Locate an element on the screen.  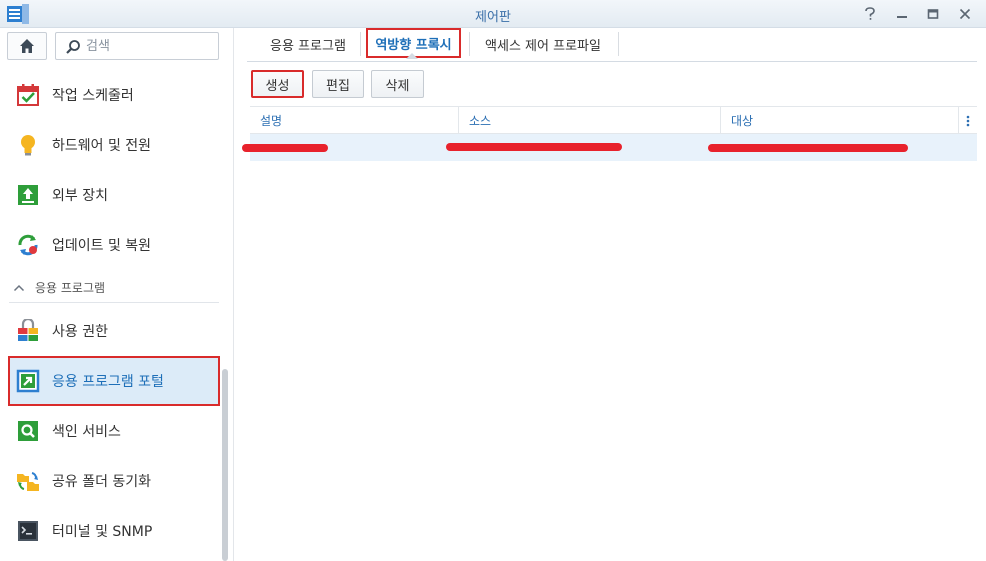
sidebar-item-hardware-power: 하드웨어 및 전원 is located at coordinates (114, 145).